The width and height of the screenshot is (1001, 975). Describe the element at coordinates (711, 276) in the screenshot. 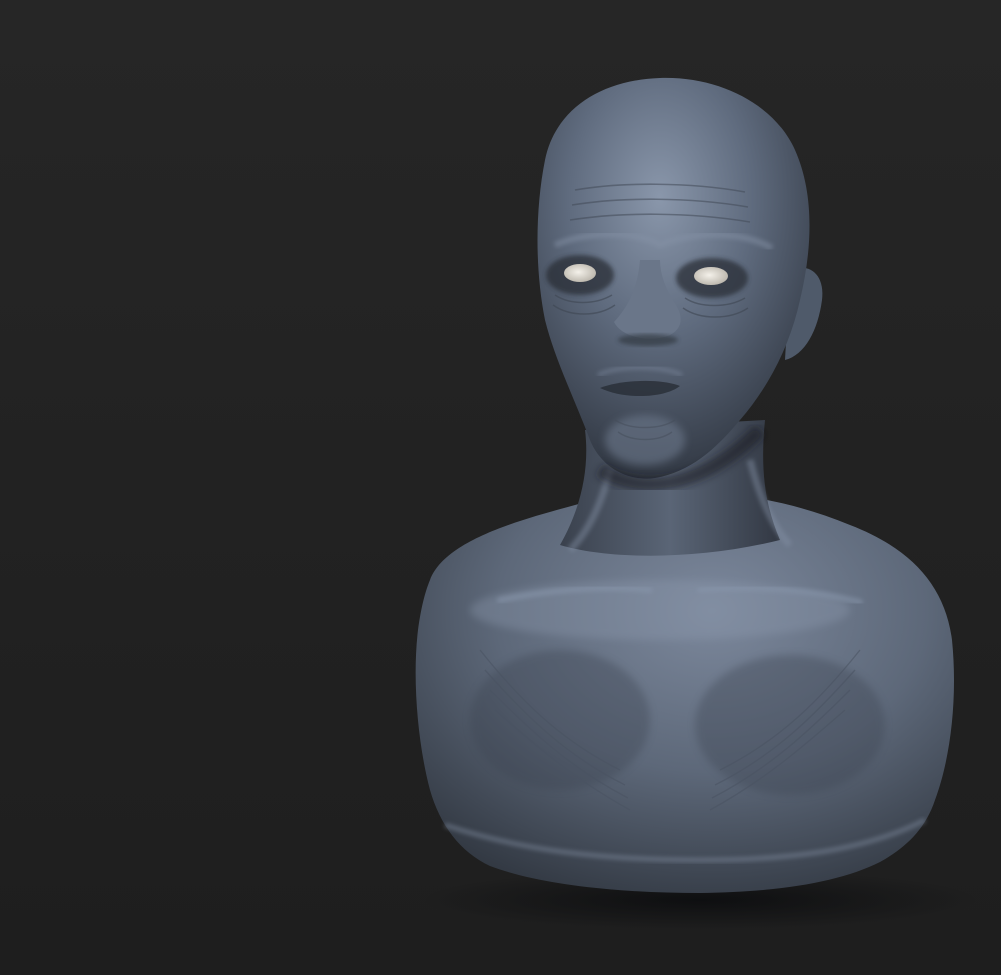

I see `right-eye` at that location.